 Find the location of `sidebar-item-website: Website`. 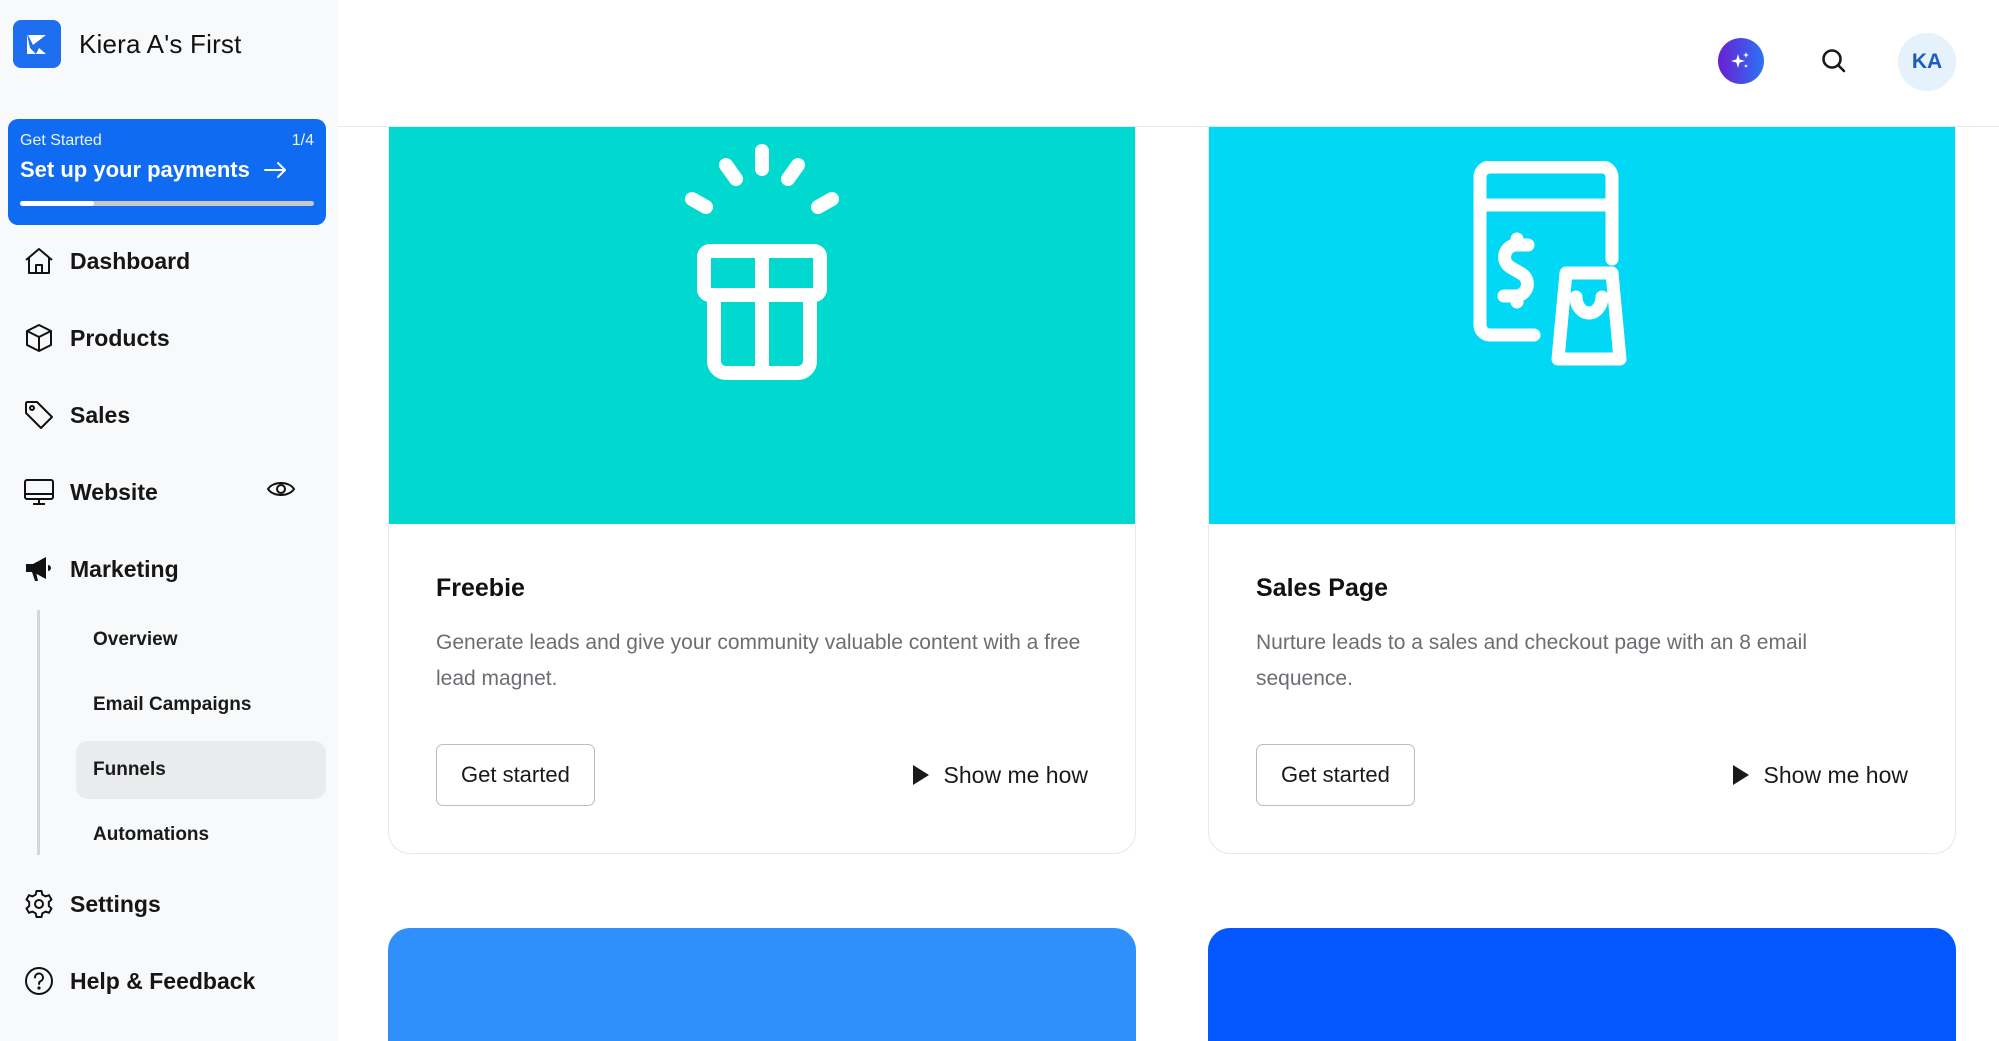

sidebar-item-website: Website is located at coordinates (174, 492).